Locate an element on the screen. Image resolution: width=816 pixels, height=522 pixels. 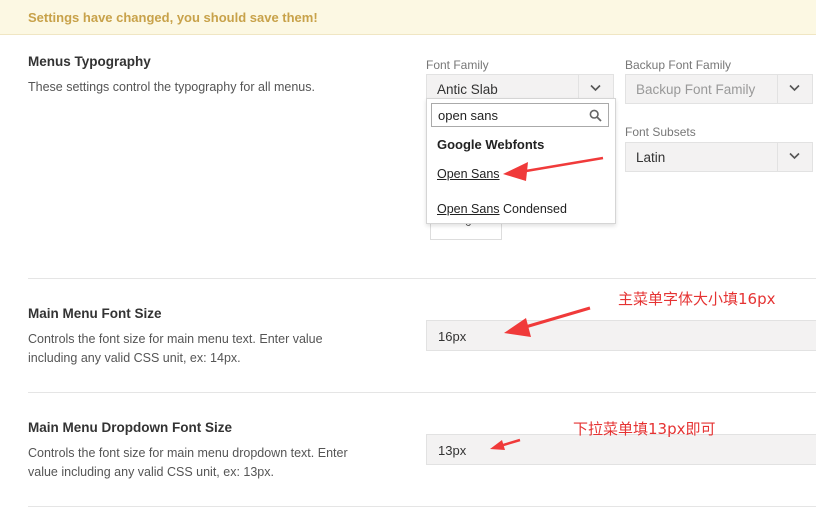
arrow-to-13px is located at coordinates (505, 444).